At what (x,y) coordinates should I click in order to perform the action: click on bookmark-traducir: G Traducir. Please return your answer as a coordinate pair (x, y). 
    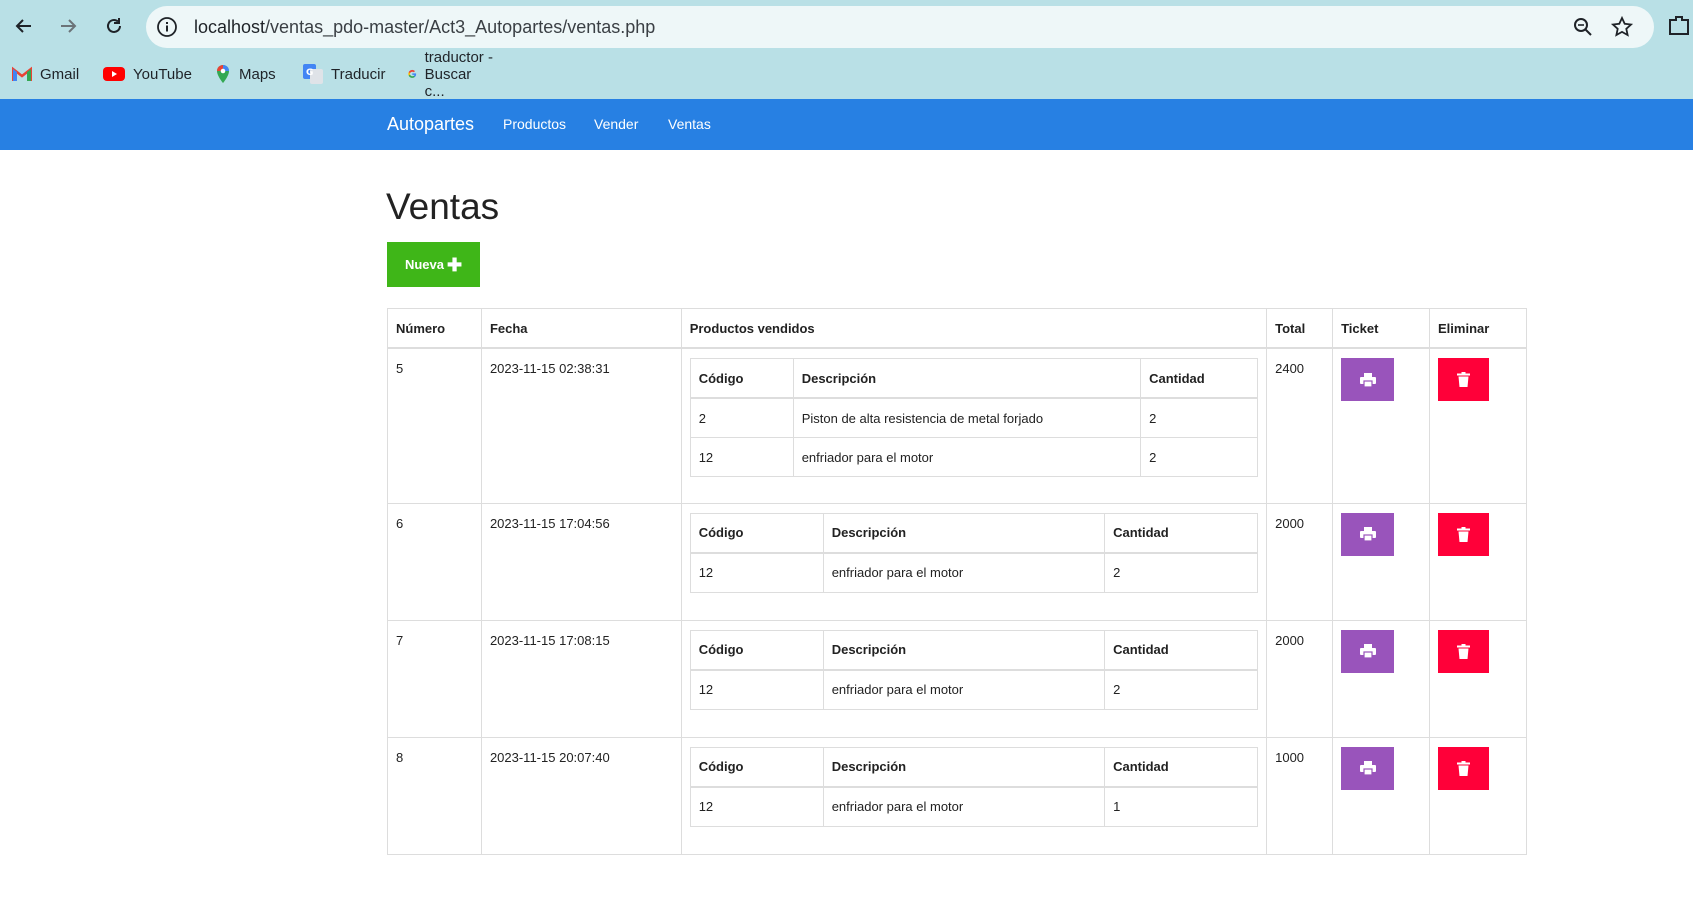
    Looking at the image, I should click on (344, 74).